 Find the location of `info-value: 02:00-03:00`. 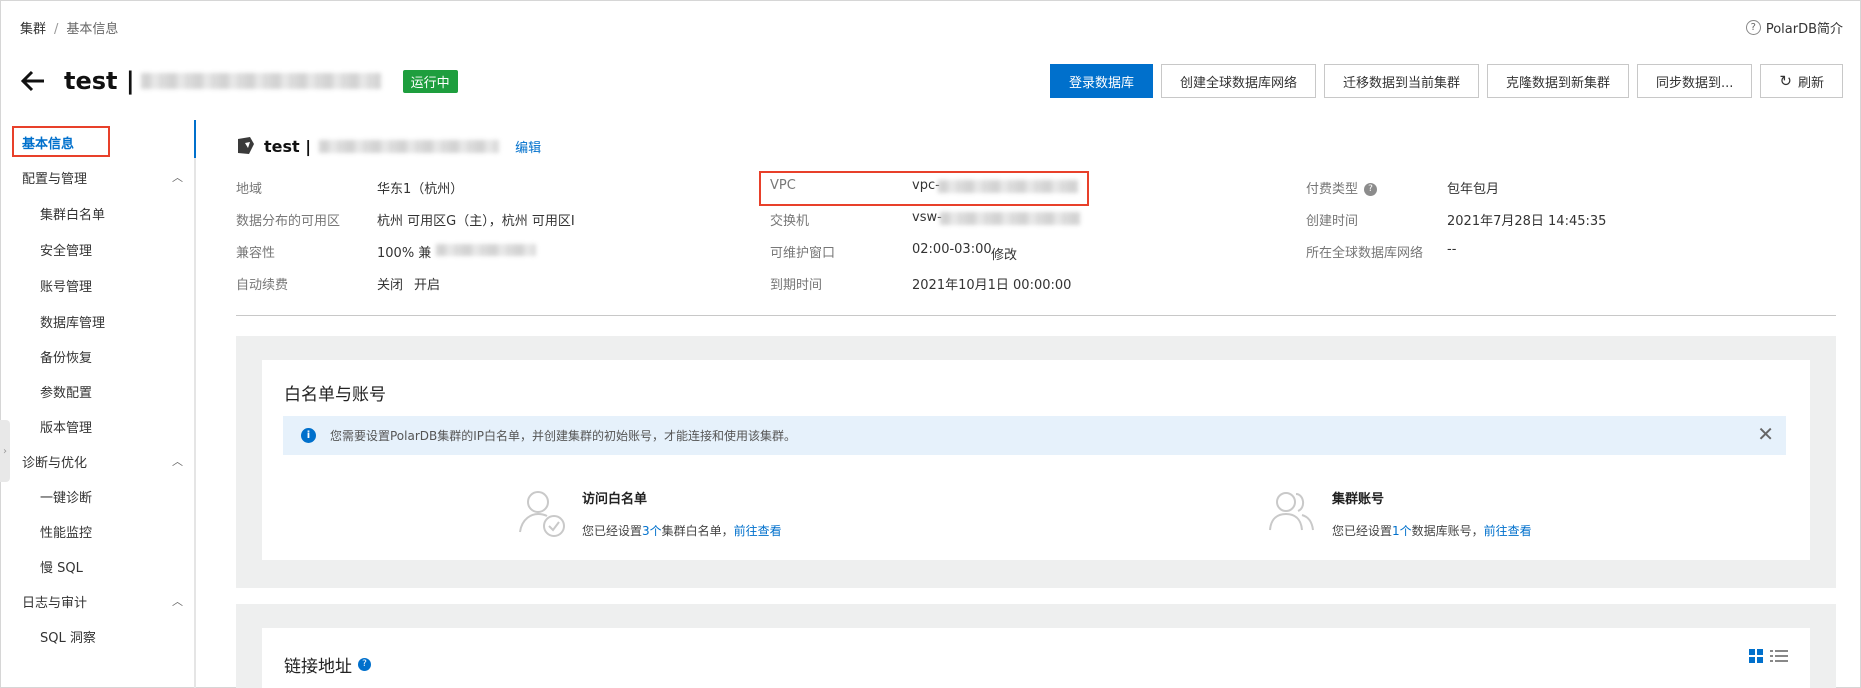

info-value: 02:00-03:00 is located at coordinates (952, 249).